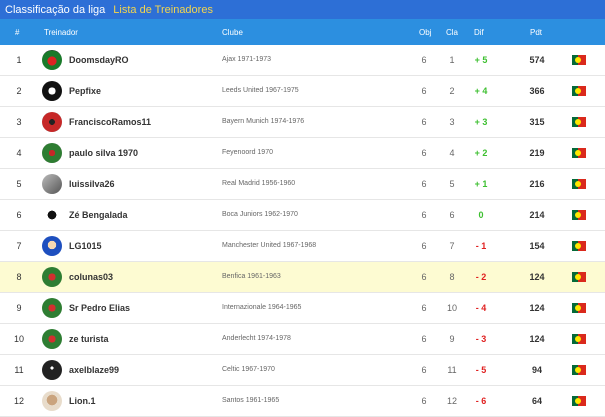 This screenshot has width=605, height=417. What do you see at coordinates (19, 91) in the screenshot?
I see `rank-number: 2` at bounding box center [19, 91].